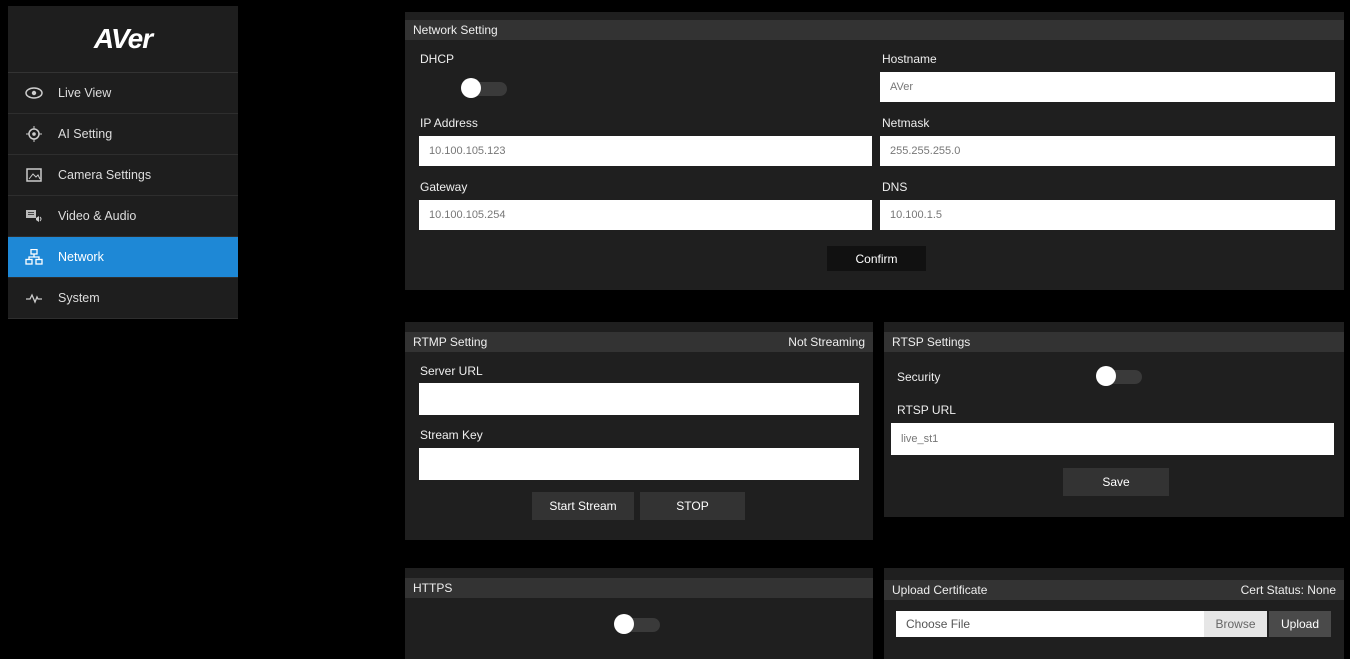  What do you see at coordinates (485, 88) in the screenshot?
I see `dhcp-toggle` at bounding box center [485, 88].